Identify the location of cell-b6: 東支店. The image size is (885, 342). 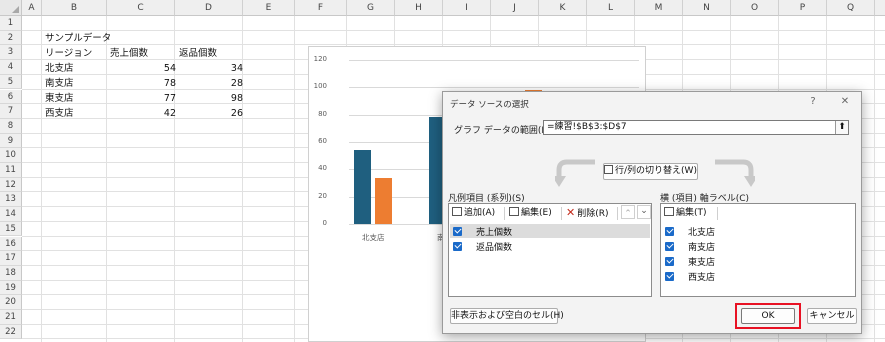
(59, 99).